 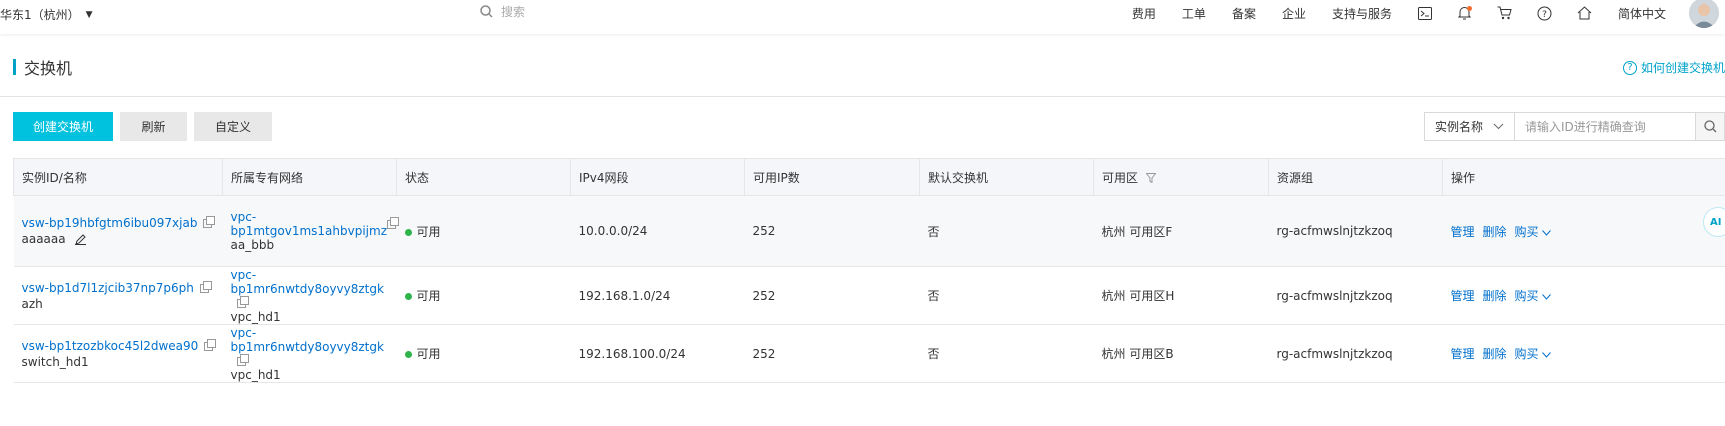 I want to click on top-nav: 费用 工单 备案 企业 支持与服务 ? 简体中文, so click(x=1422, y=14).